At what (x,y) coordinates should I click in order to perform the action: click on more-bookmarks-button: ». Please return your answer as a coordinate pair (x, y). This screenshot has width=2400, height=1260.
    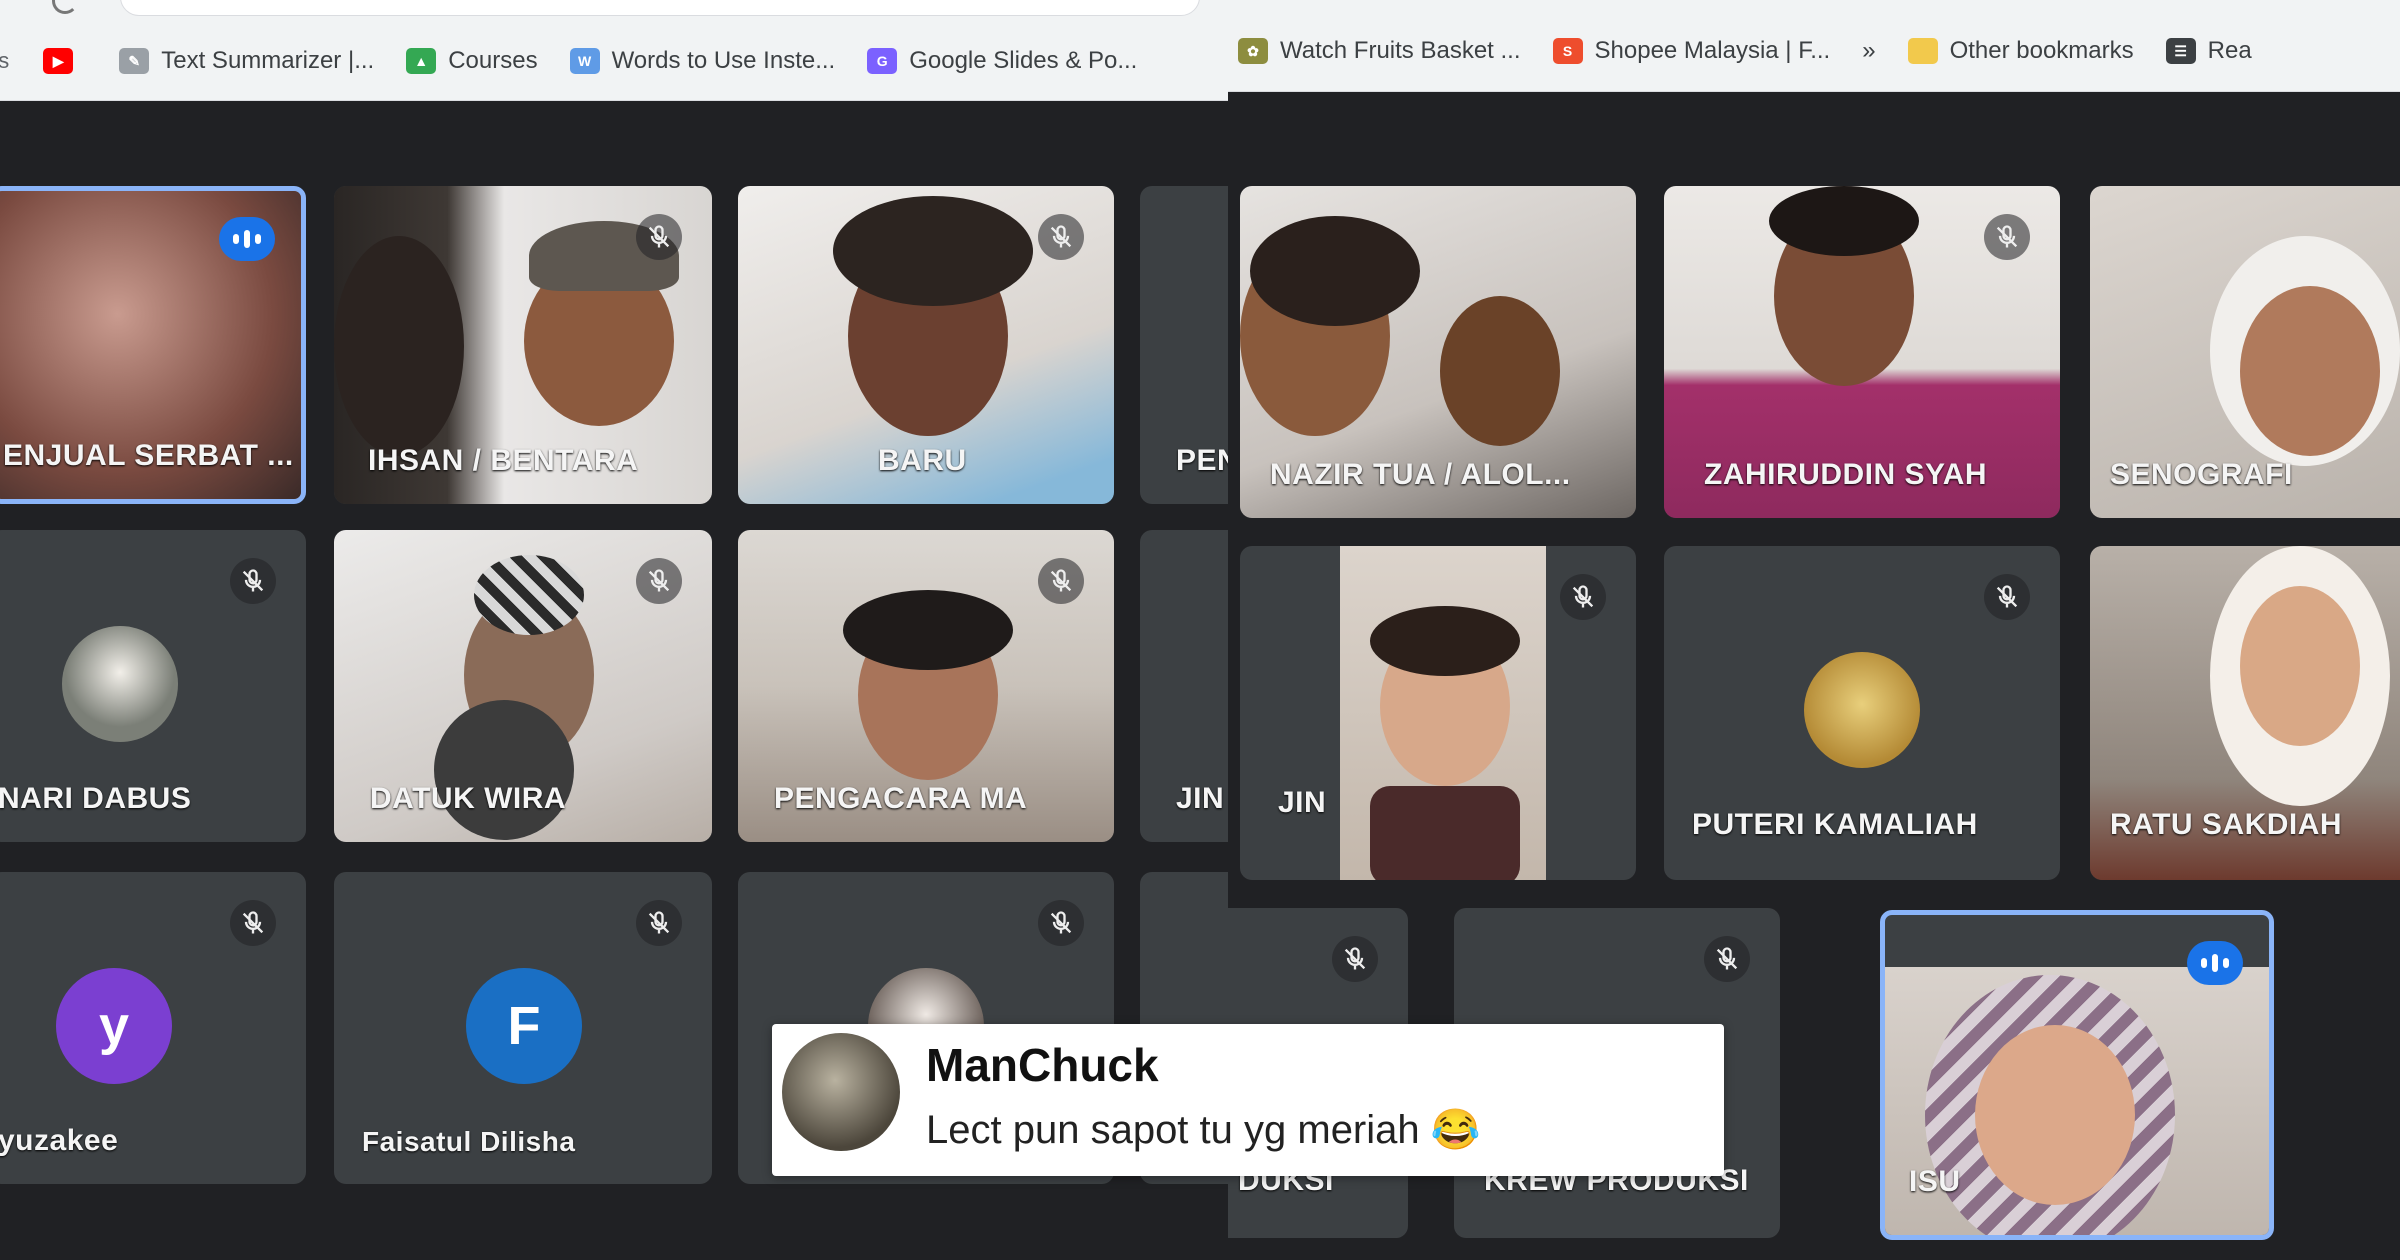
    Looking at the image, I should click on (1868, 51).